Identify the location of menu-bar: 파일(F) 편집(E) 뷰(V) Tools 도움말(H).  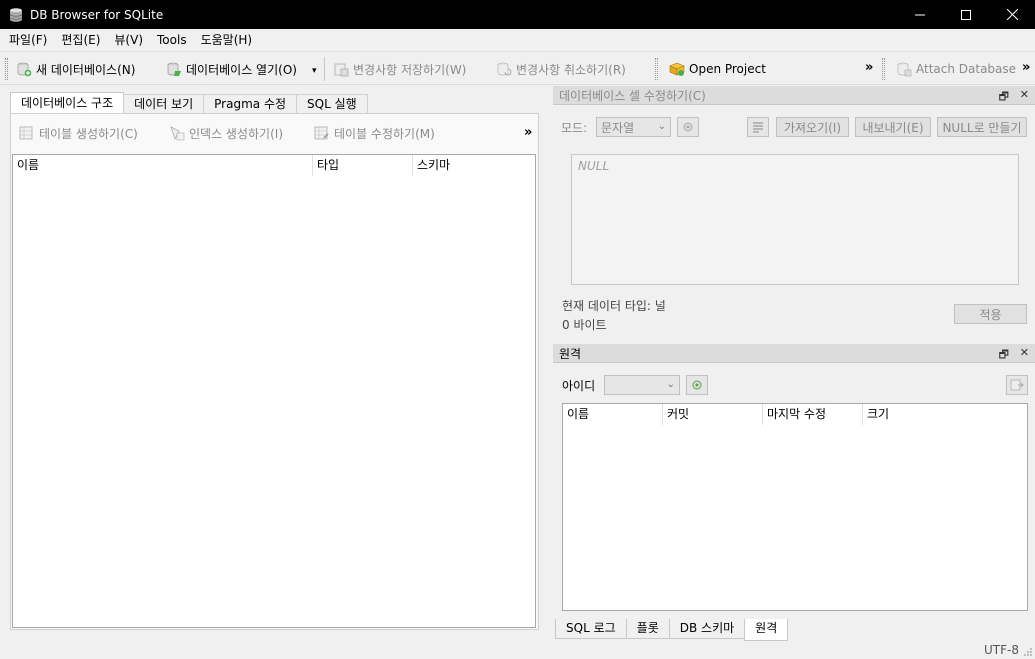
(517, 40).